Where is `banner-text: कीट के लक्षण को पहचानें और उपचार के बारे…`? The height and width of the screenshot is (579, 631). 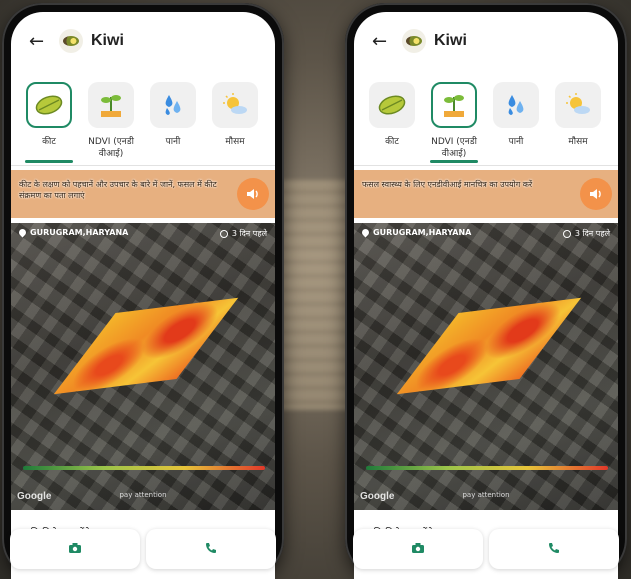
banner-text: कीट के लक्षण को पहचानें और उपचार के बारे… is located at coordinates (118, 190).